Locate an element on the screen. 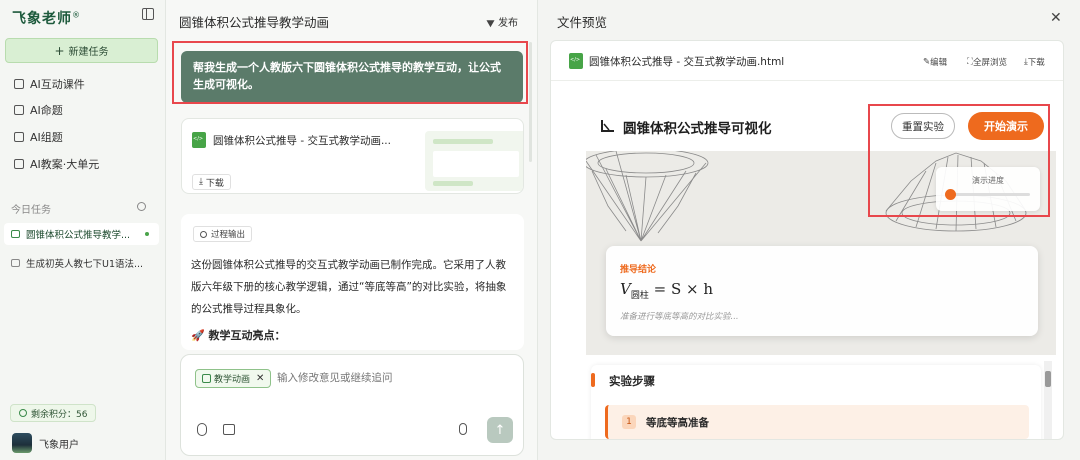 This screenshot has height=460, width=1080. chat-input-box: 教学动画 ✕ ↑ is located at coordinates (352, 405).